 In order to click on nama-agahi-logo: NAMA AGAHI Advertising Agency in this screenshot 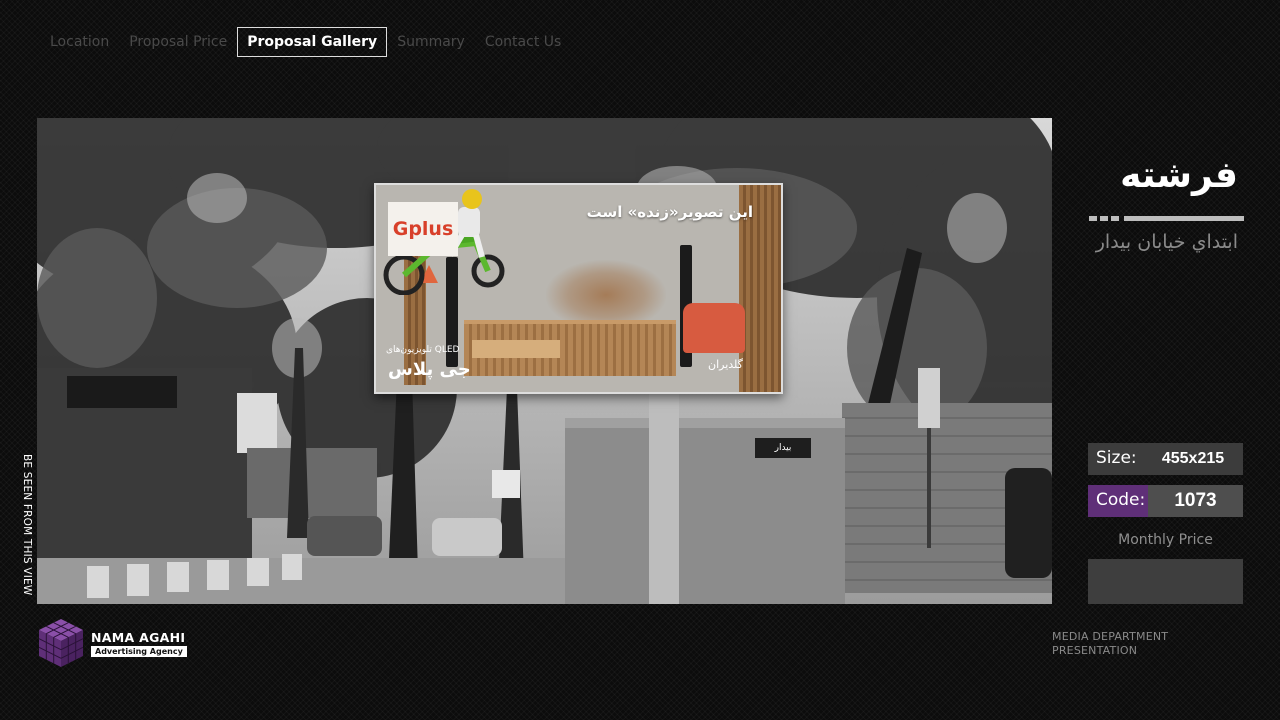, I will do `click(112, 643)`.